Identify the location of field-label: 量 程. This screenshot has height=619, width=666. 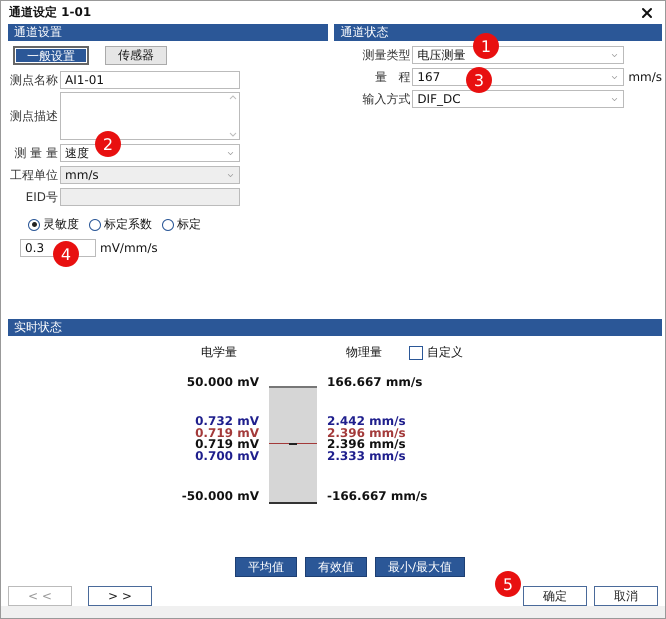
(392, 77).